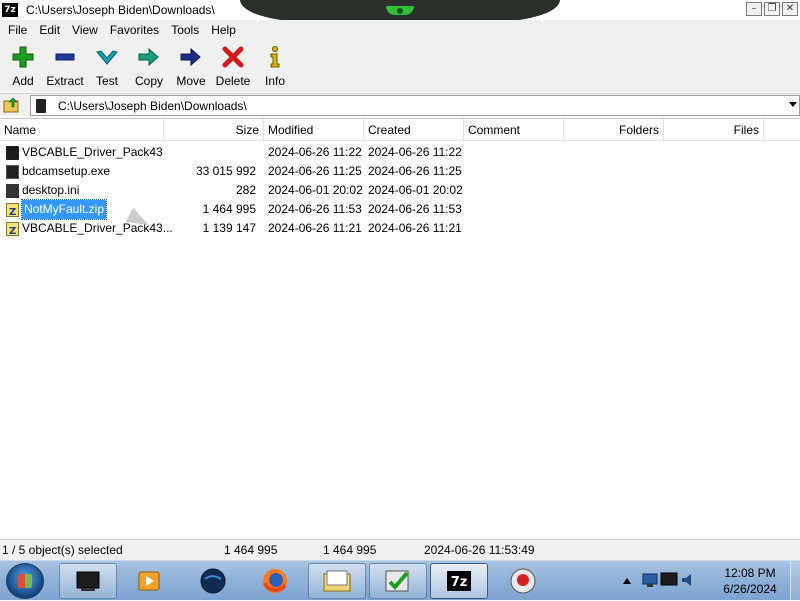 This screenshot has width=800, height=601. I want to click on extract-button: Extract, so click(65, 65).